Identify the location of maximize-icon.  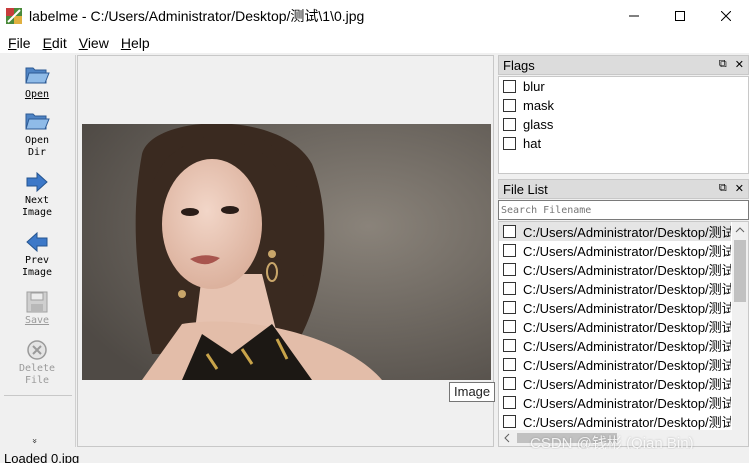
(680, 16).